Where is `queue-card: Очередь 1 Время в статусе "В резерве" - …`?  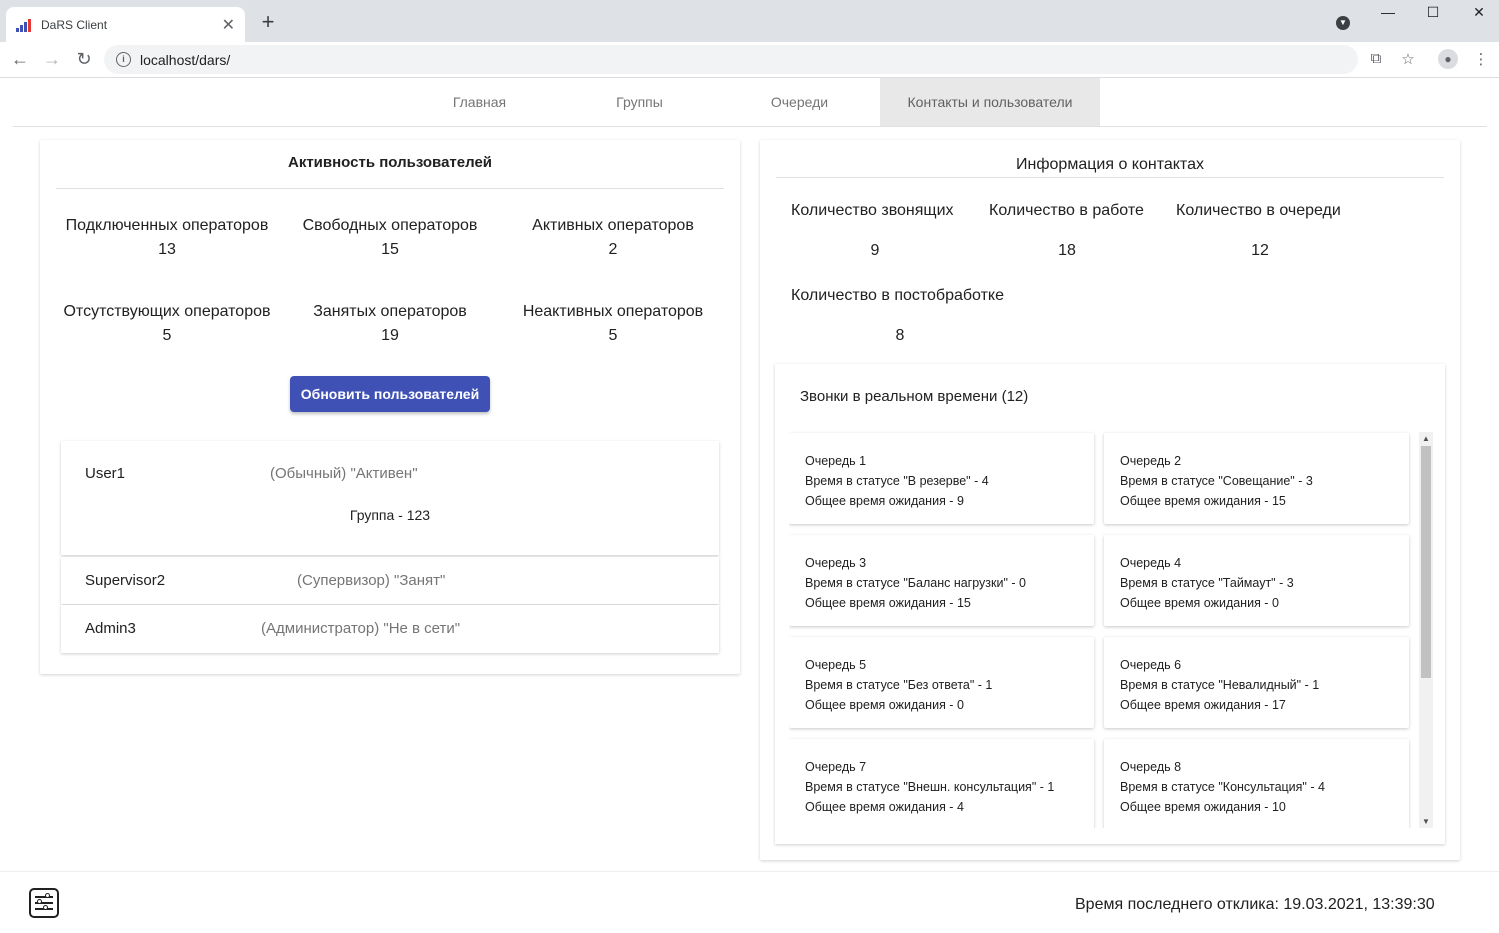
queue-card: Очередь 1 Время в статусе "В резерве" - … is located at coordinates (941, 478).